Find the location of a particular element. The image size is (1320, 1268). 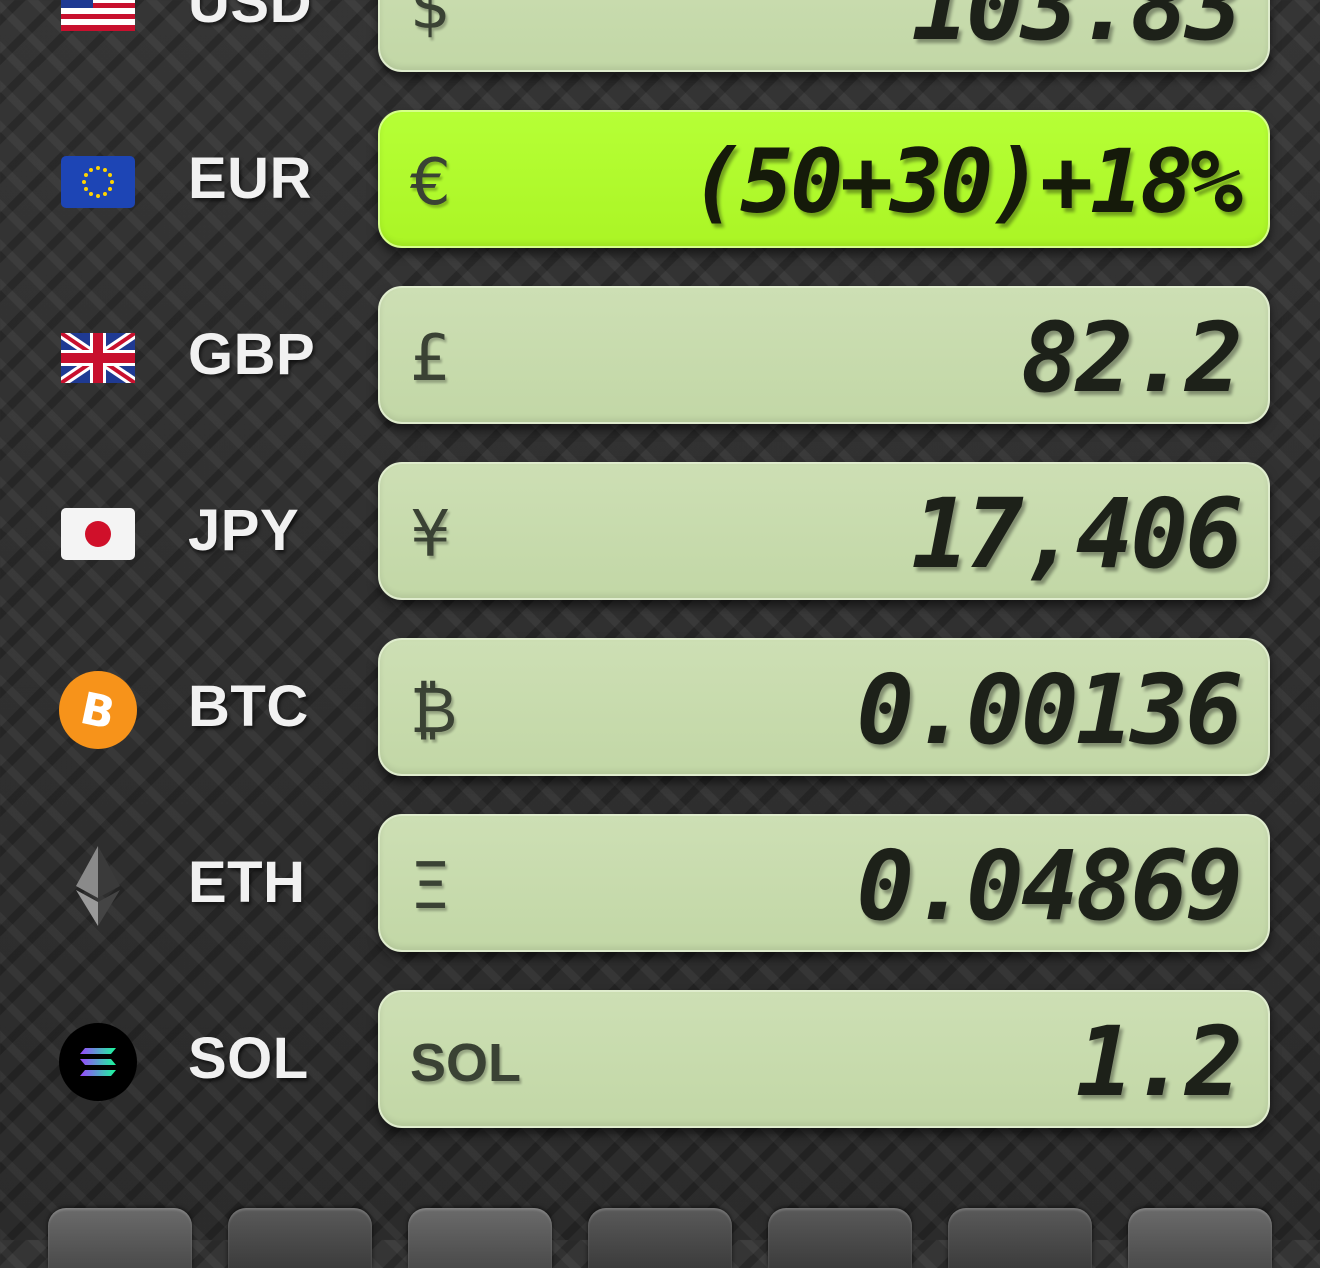

currency-row-eth: ETH Ξ 0.04869 is located at coordinates (660, 882).